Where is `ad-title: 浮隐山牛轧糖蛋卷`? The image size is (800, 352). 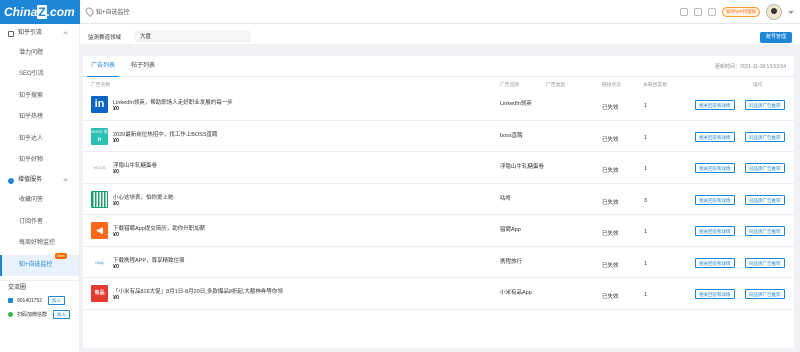 ad-title: 浮隐山牛轧糖蛋卷 is located at coordinates (303, 165).